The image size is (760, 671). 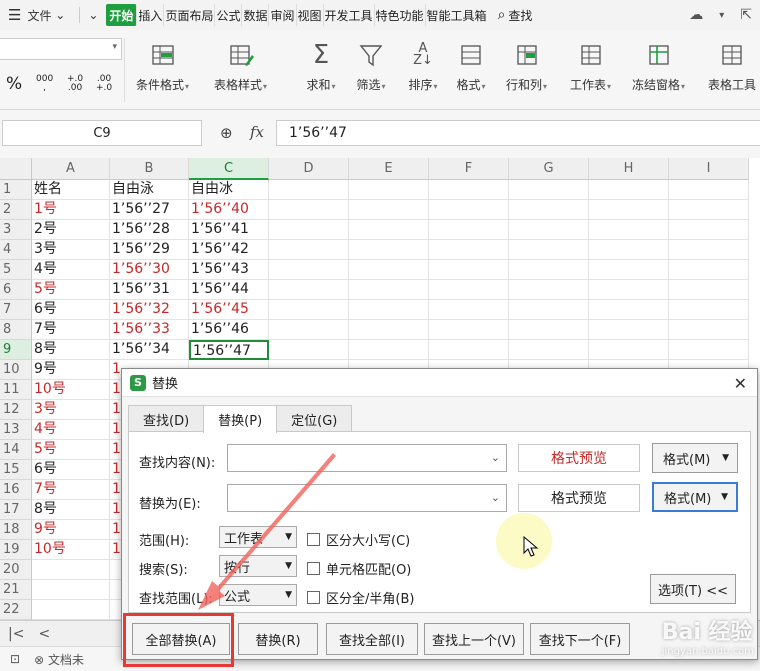 What do you see at coordinates (229, 210) in the screenshot?
I see `cell-c2: 1’56’’40` at bounding box center [229, 210].